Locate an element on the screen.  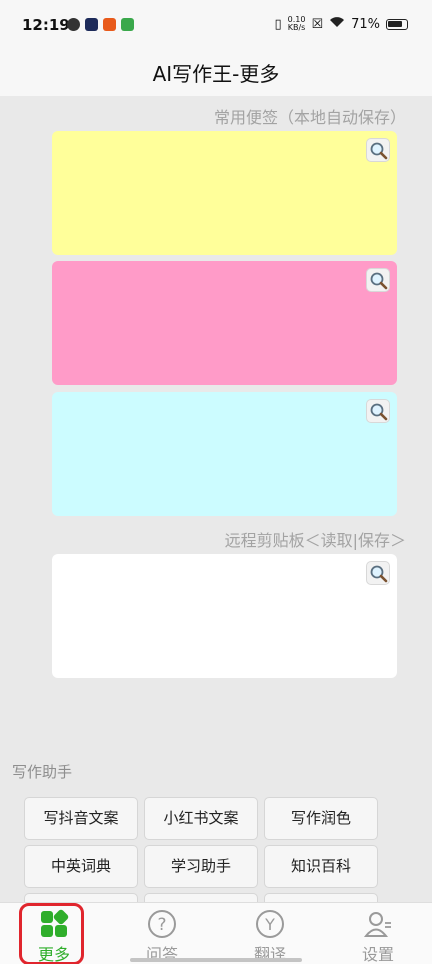
nav-qa: ? 问答 is located at coordinates (162, 933).